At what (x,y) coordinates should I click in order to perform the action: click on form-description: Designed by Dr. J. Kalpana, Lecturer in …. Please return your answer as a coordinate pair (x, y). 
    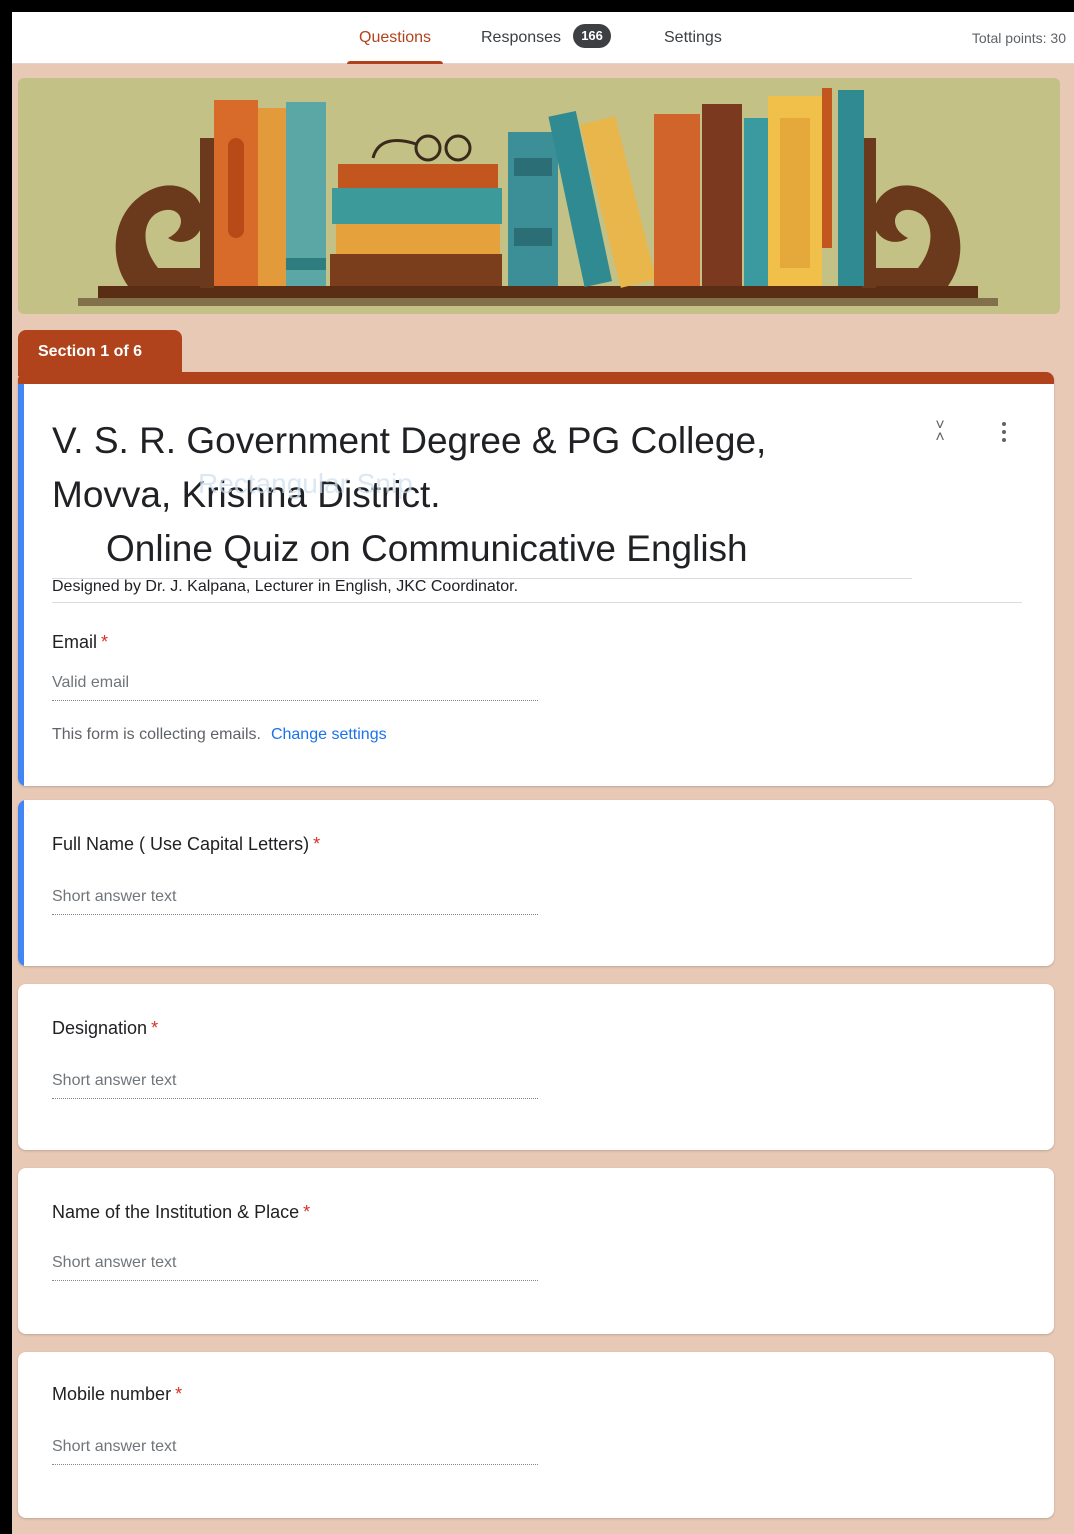
    Looking at the image, I should click on (537, 590).